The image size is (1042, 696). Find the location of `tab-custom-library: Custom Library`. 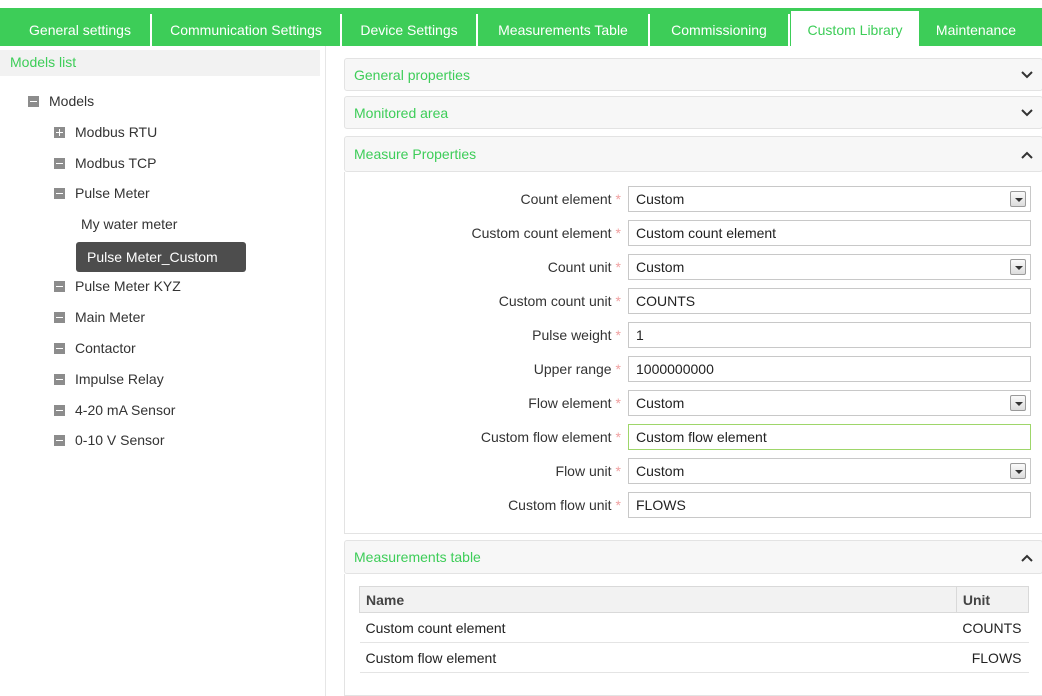

tab-custom-library: Custom Library is located at coordinates (855, 28).